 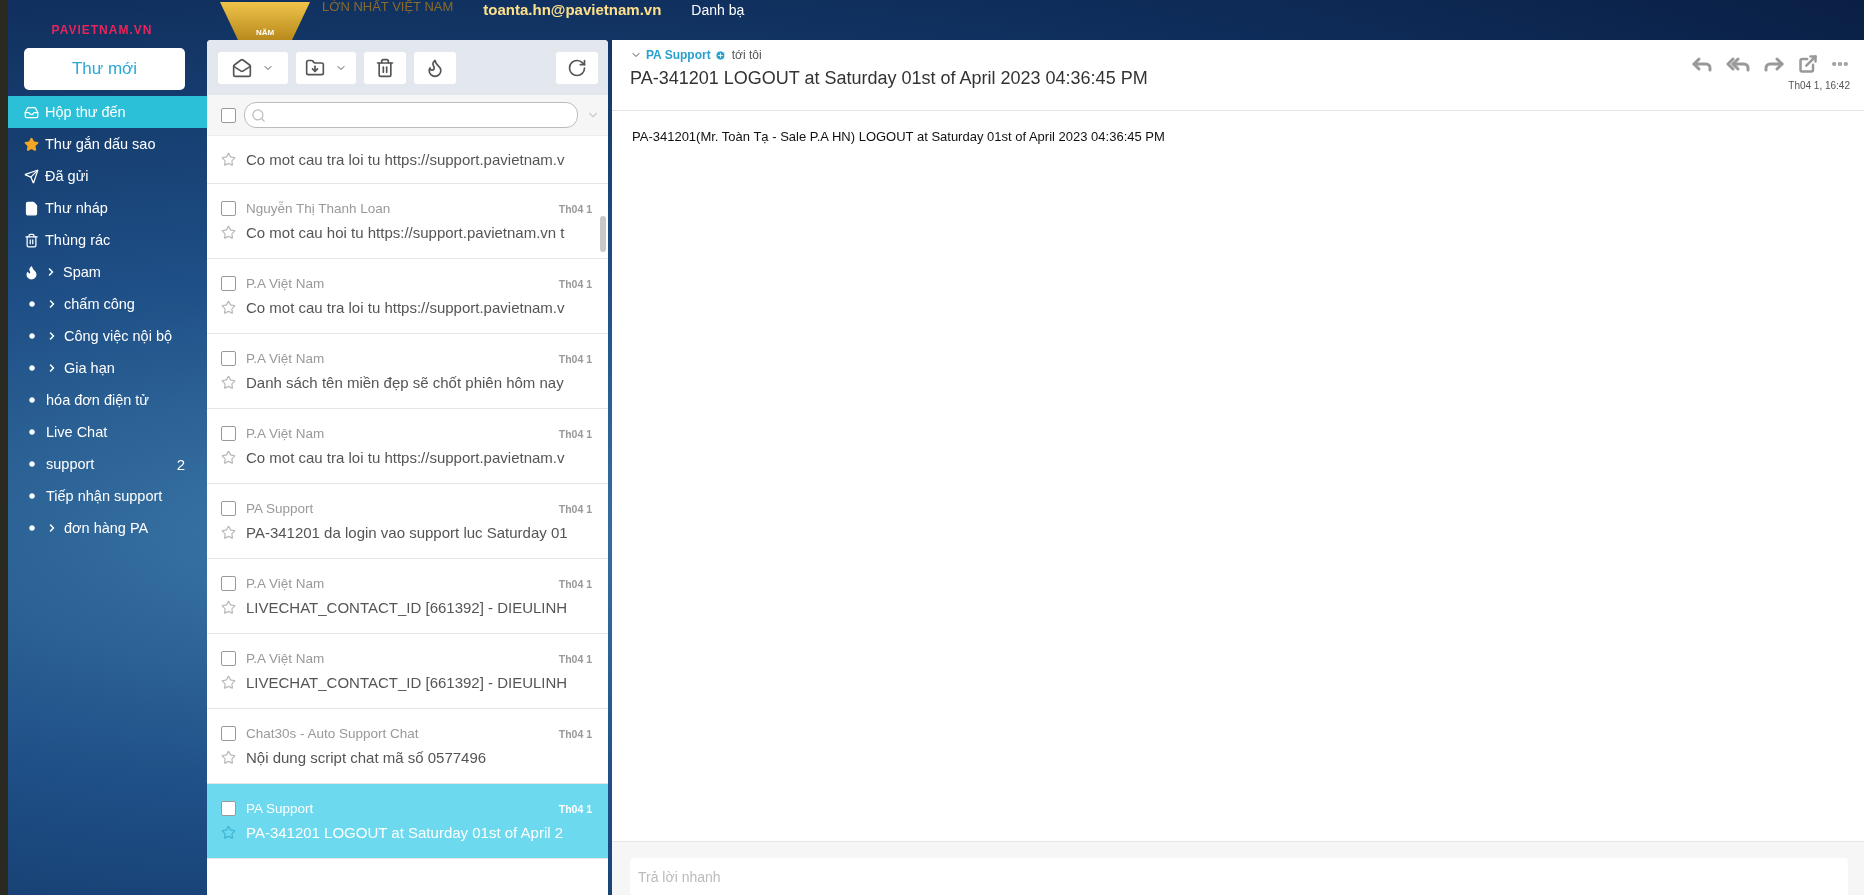 What do you see at coordinates (889, 78) in the screenshot?
I see `message-title: PA-341201 LOGOUT at Saturday 01st of April 2023 04:36:45 PM` at bounding box center [889, 78].